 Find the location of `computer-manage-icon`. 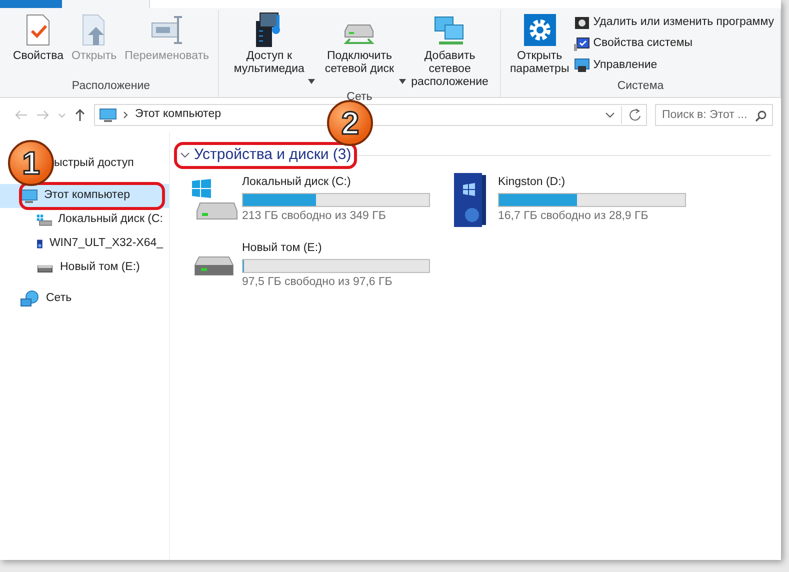

computer-manage-icon is located at coordinates (582, 65).